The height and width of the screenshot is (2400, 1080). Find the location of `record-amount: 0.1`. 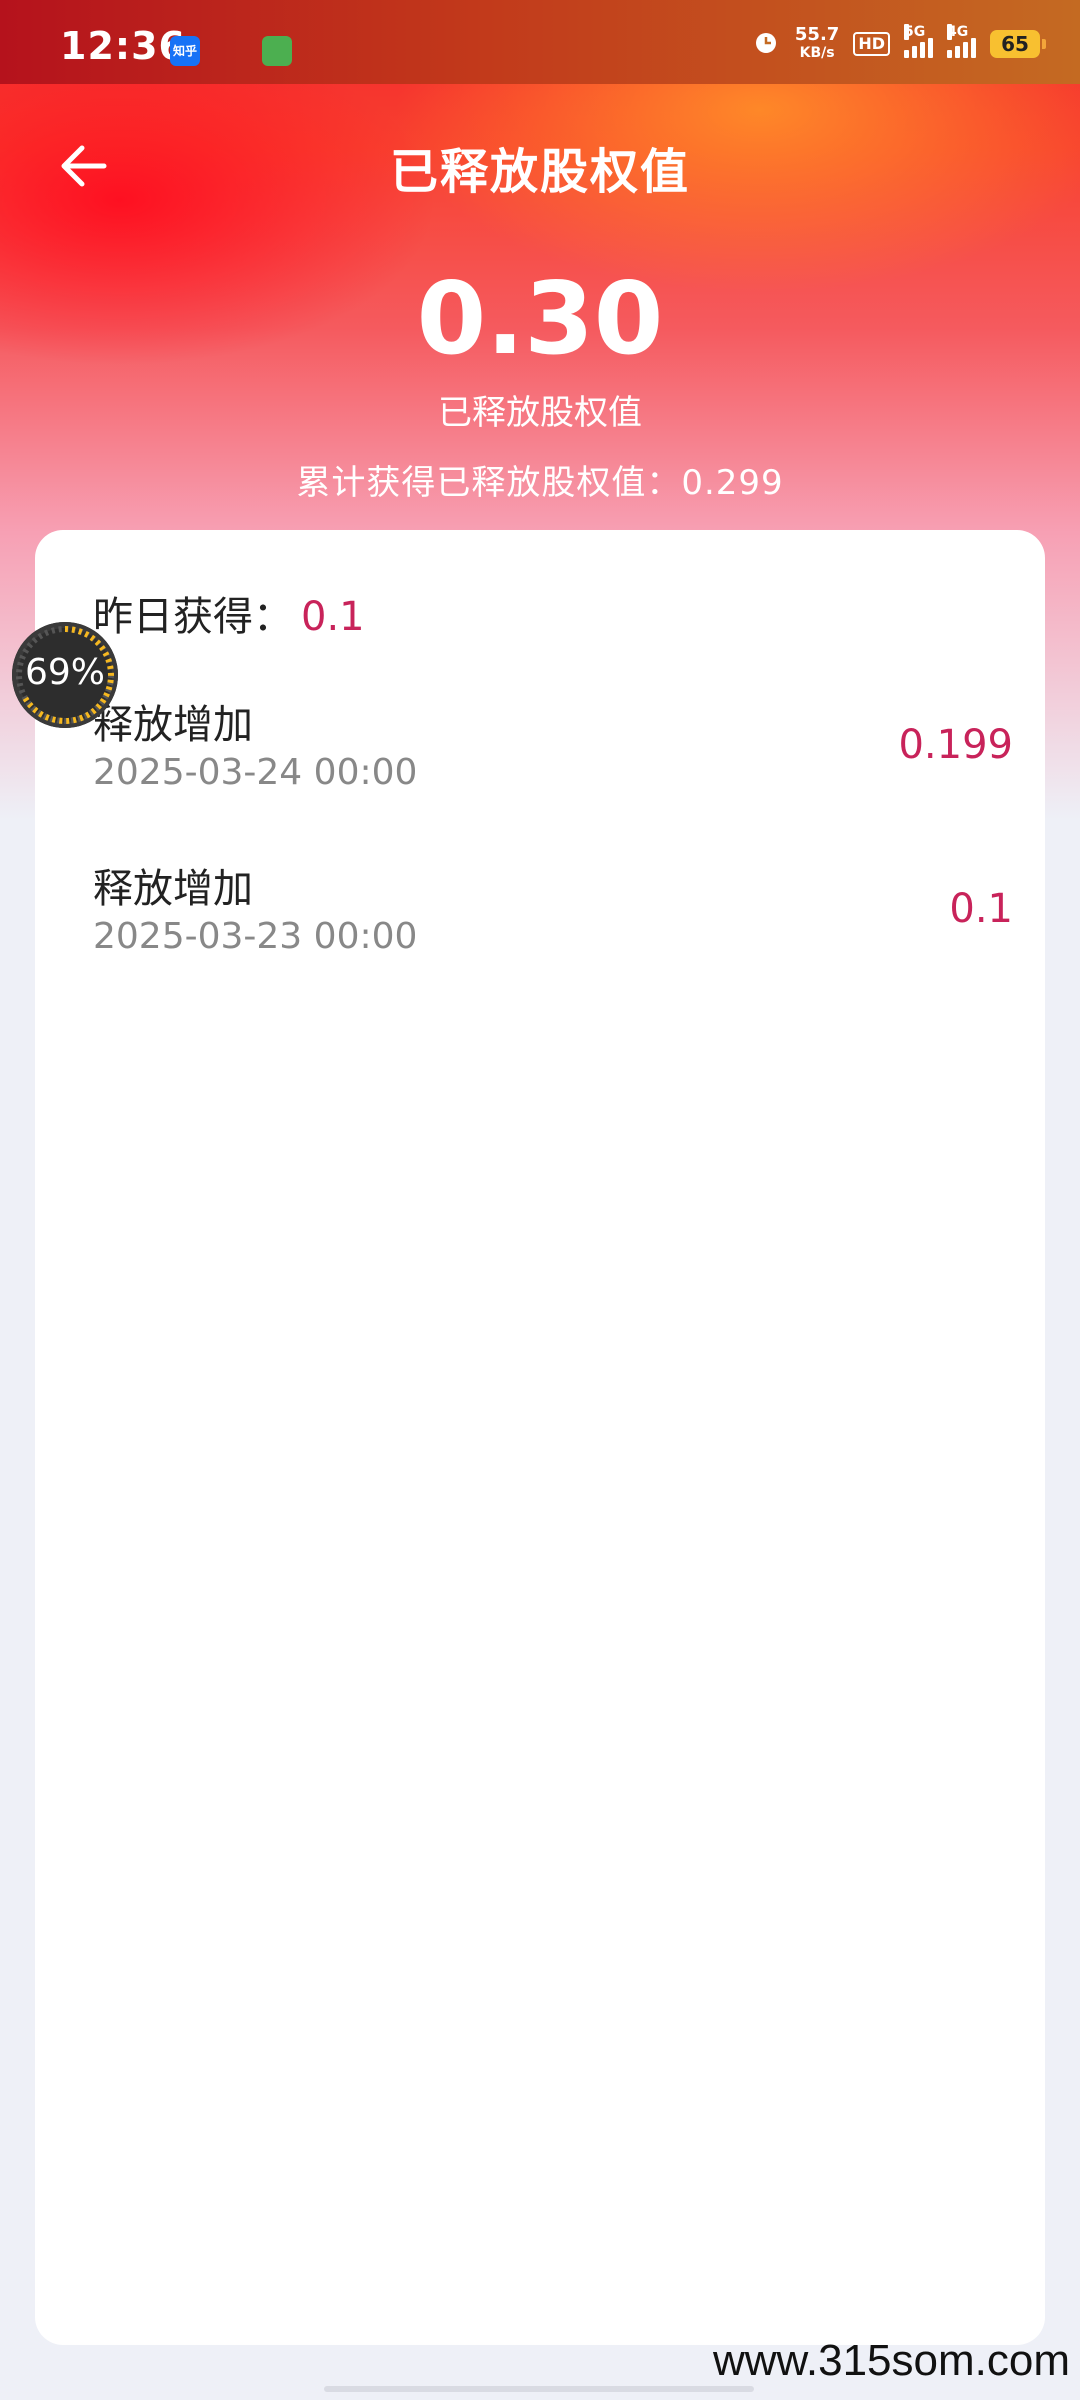

record-amount: 0.1 is located at coordinates (981, 909).